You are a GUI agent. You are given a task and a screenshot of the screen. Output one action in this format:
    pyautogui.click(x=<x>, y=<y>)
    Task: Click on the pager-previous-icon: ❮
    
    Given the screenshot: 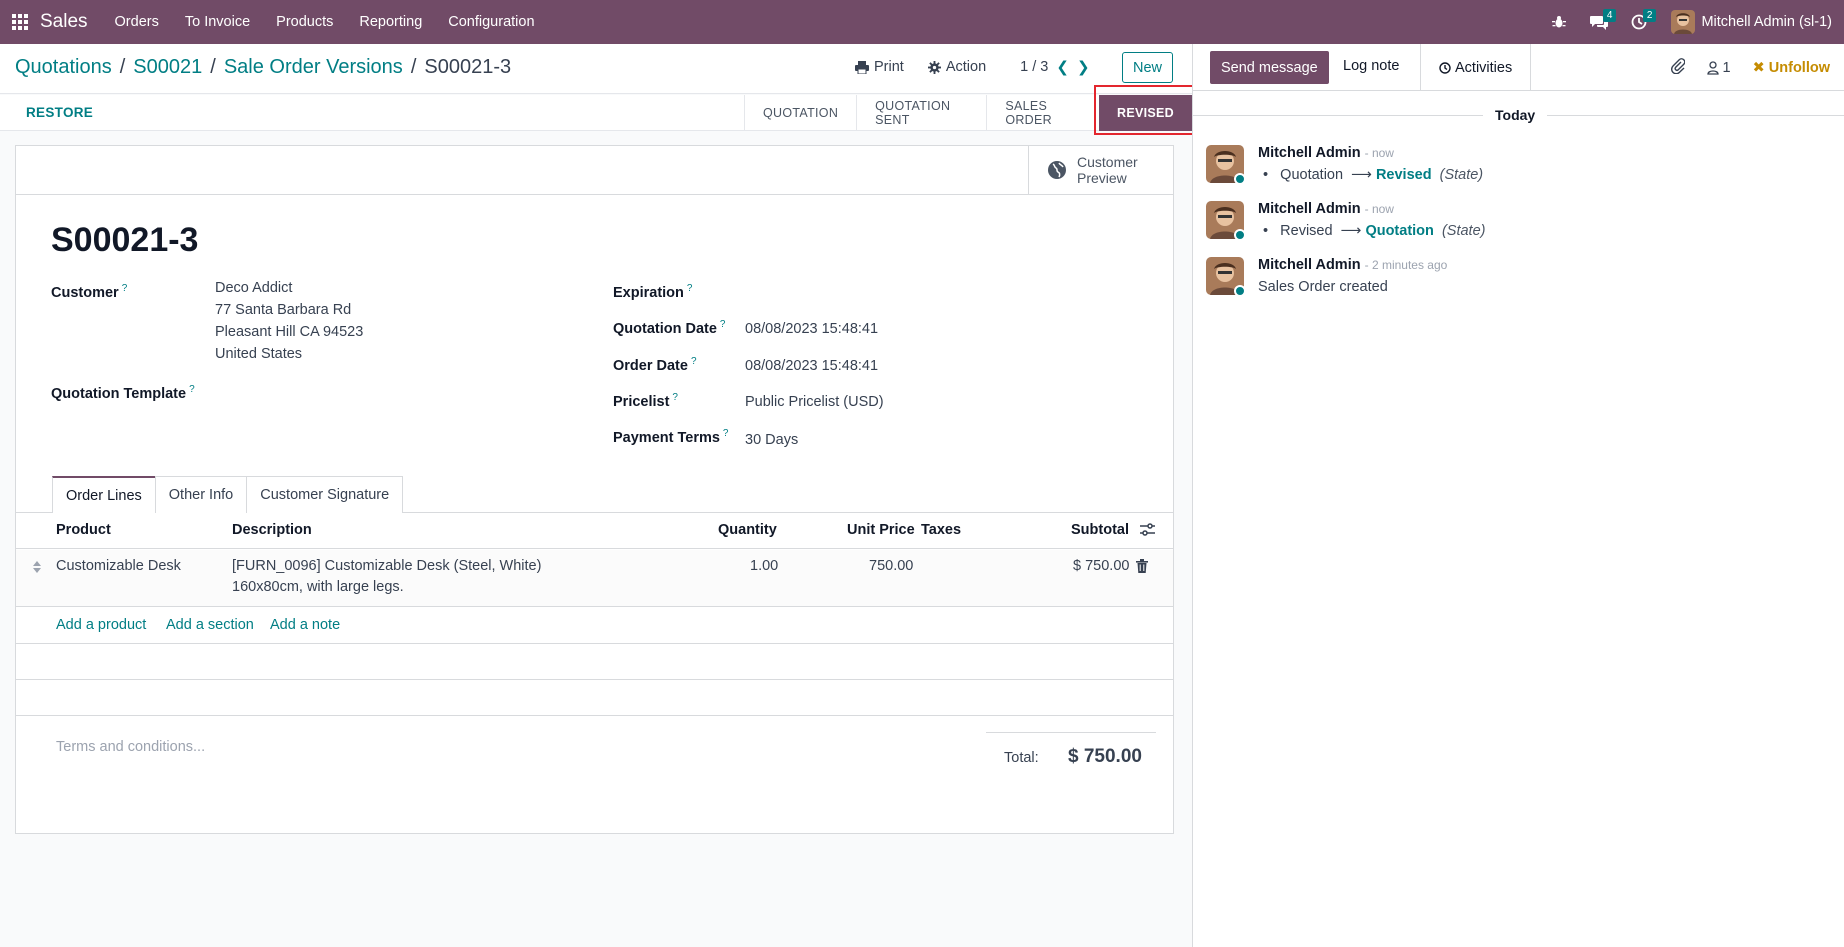 What is the action you would take?
    pyautogui.click(x=1062, y=67)
    